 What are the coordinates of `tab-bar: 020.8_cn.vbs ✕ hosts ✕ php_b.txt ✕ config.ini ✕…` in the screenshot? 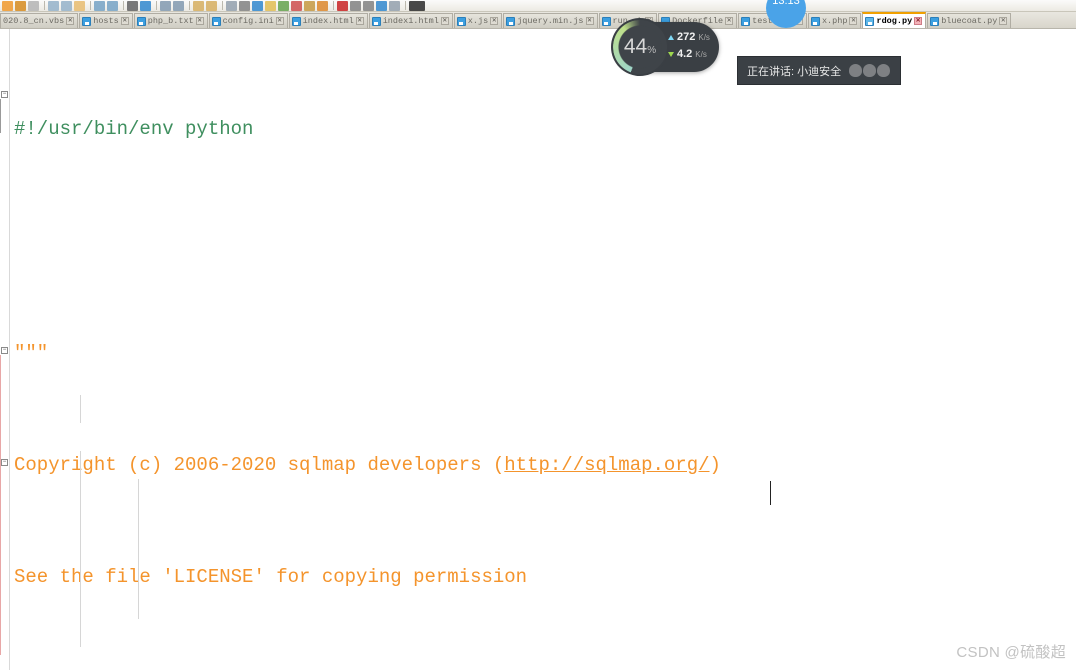 It's located at (538, 20).